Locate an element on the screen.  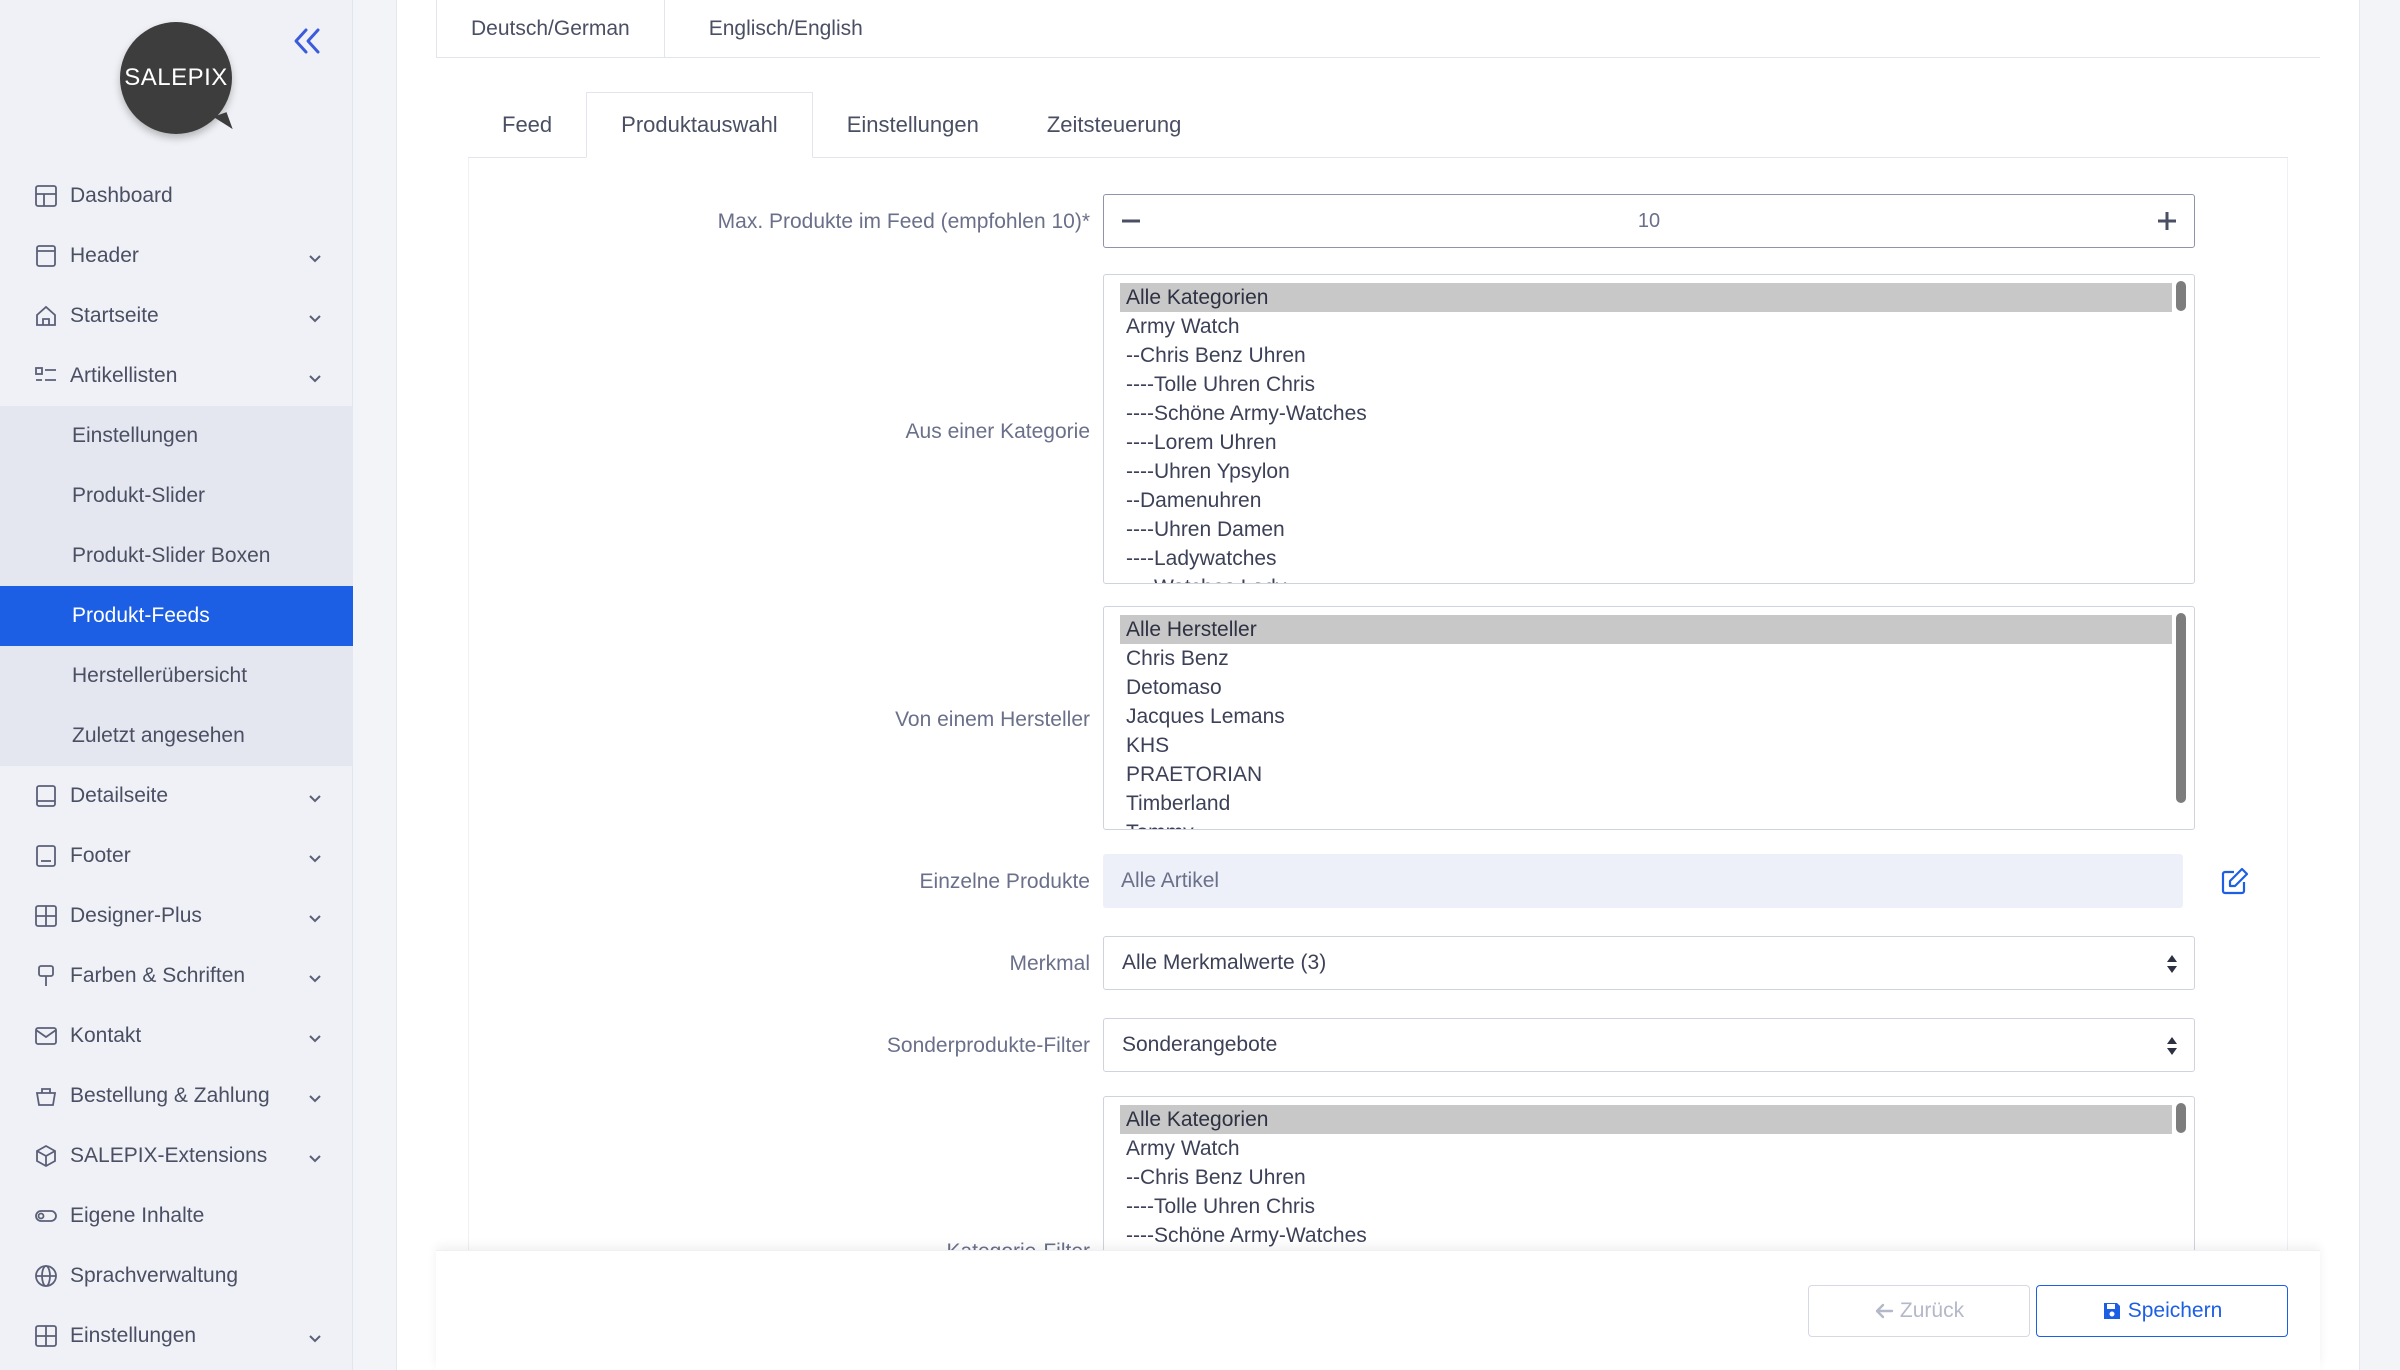
sidebar-item-label: Dashboard is located at coordinates (121, 195).